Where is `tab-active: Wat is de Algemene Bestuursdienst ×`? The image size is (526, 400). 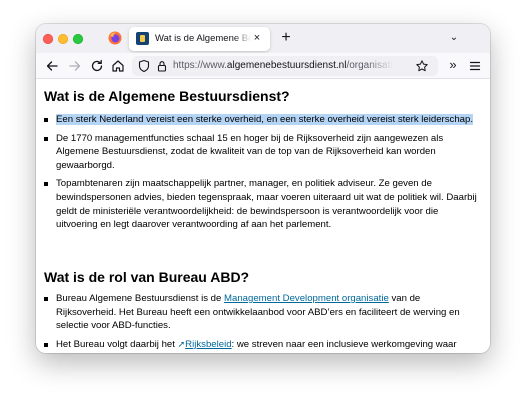 tab-active: Wat is de Algemene Bestuursdienst × is located at coordinates (199, 39).